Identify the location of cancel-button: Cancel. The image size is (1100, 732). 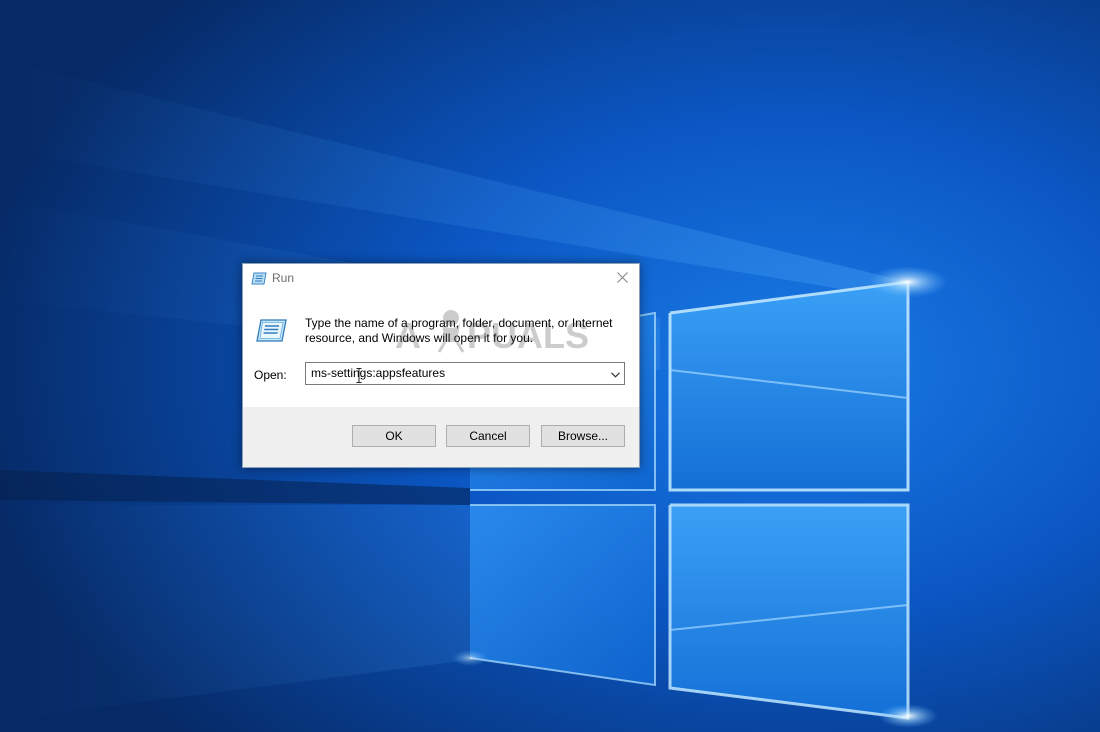
(488, 436).